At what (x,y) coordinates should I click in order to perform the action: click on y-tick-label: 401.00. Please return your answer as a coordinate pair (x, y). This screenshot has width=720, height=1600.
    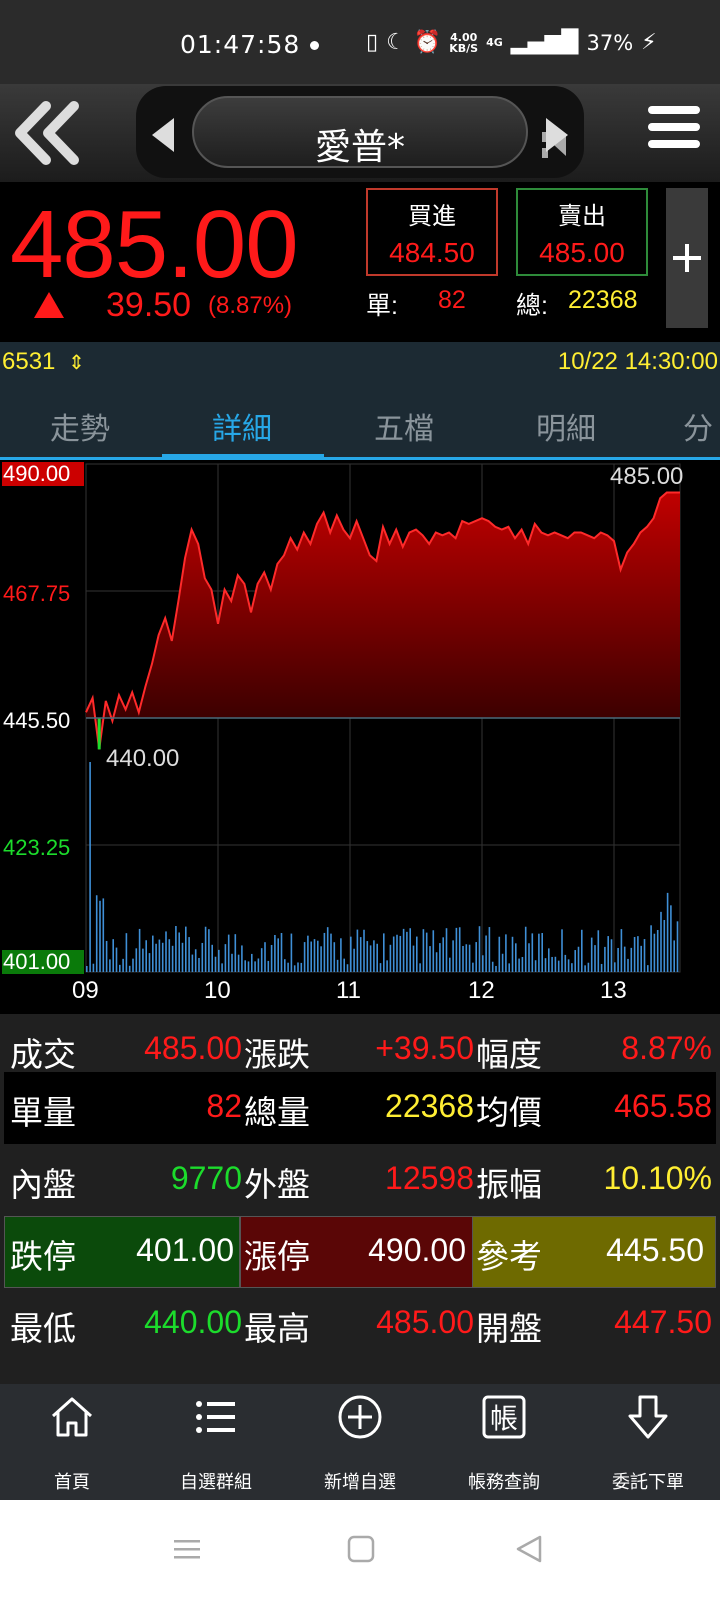
    Looking at the image, I should click on (36, 961).